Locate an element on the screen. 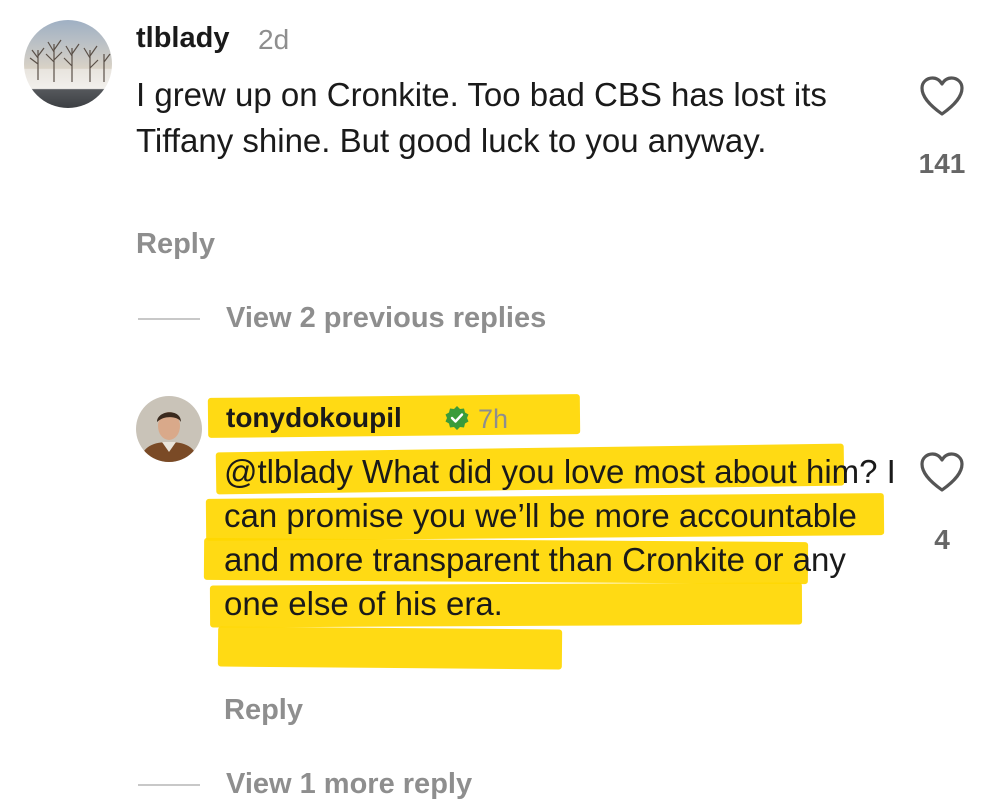 The image size is (1008, 812). like-count: 141 is located at coordinates (942, 163).